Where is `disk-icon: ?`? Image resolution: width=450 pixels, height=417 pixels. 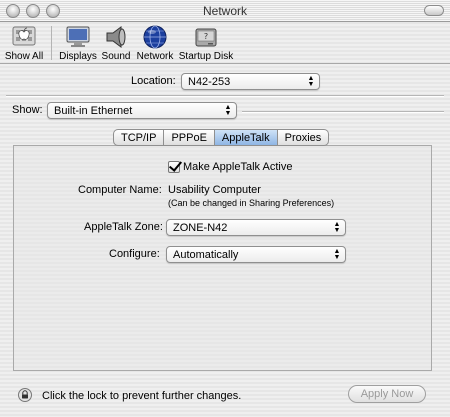 disk-icon: ? is located at coordinates (206, 37).